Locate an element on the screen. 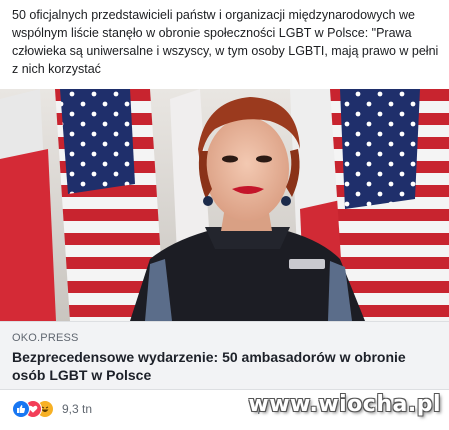  reaction-count: 9,3 tn is located at coordinates (77, 409).